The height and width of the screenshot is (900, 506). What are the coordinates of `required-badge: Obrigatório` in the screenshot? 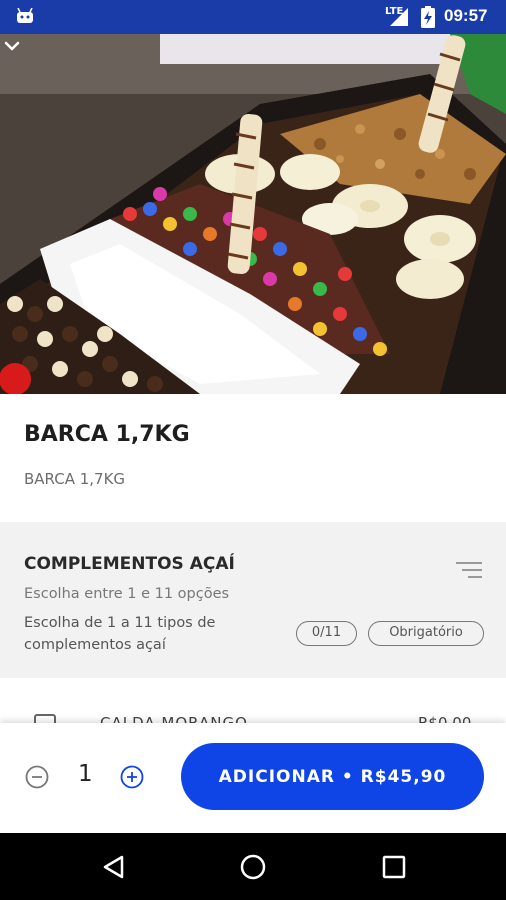 It's located at (426, 633).